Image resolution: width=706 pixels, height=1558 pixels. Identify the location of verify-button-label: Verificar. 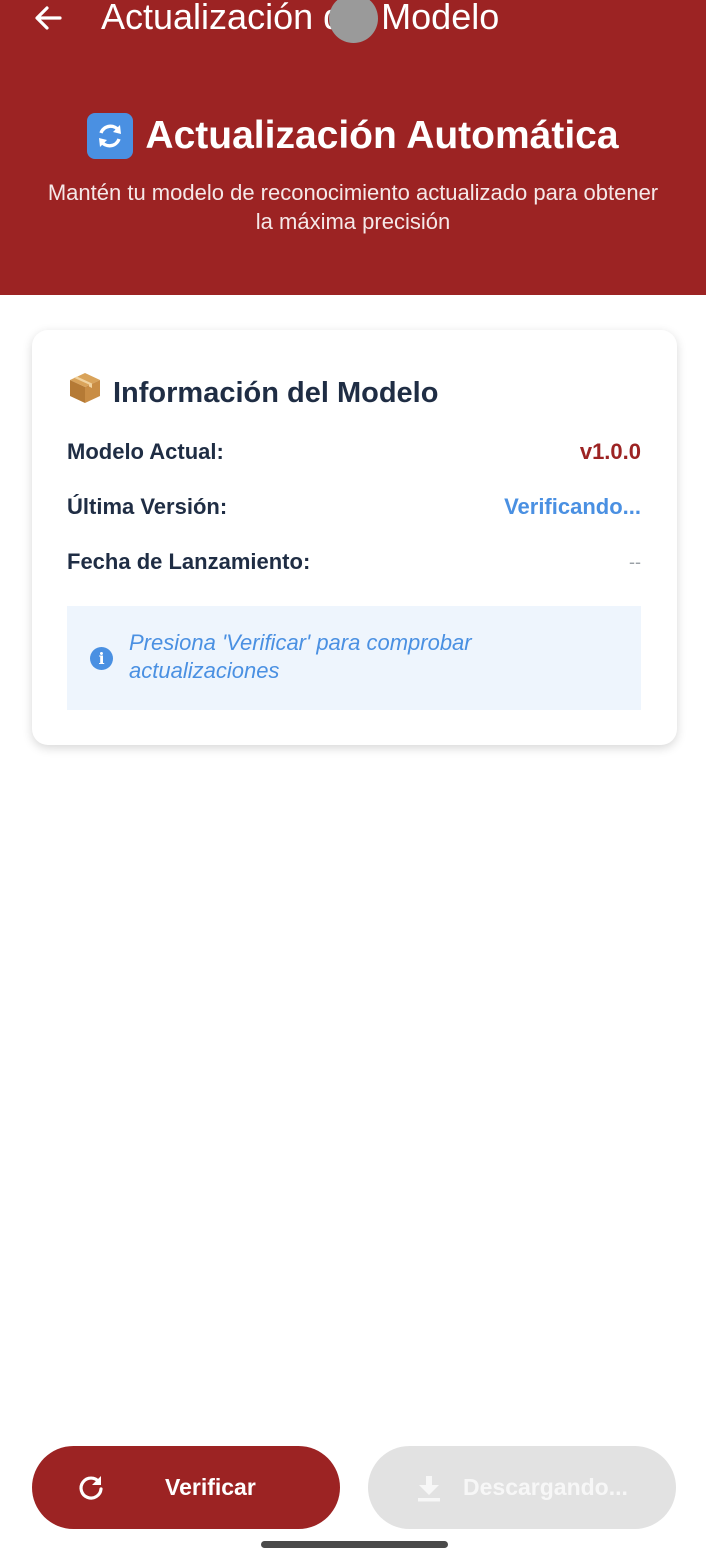
(210, 1487).